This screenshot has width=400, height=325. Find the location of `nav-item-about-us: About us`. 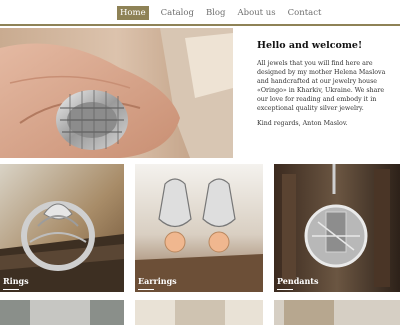

nav-item-about-us: About us is located at coordinates (257, 13).